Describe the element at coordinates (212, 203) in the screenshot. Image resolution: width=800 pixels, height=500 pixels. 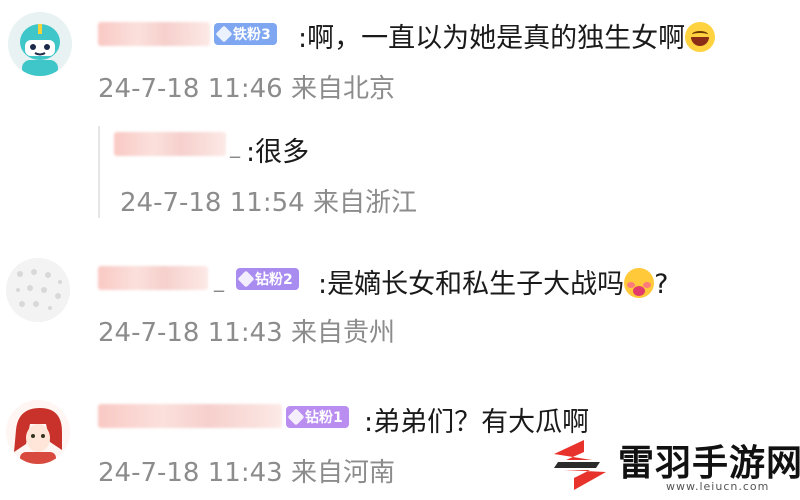
I see `comment-time: 24-7-18 11:54` at that location.